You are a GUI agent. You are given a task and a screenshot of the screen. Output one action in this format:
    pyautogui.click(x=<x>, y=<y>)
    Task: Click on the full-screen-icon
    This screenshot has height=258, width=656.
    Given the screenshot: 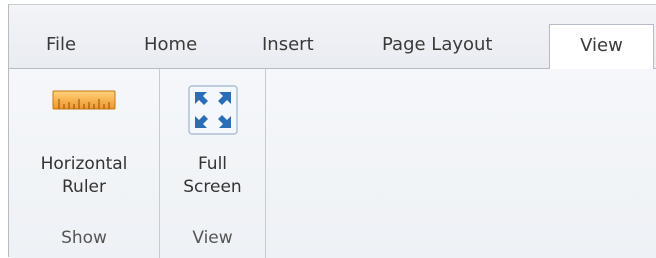 What is the action you would take?
    pyautogui.click(x=212, y=112)
    